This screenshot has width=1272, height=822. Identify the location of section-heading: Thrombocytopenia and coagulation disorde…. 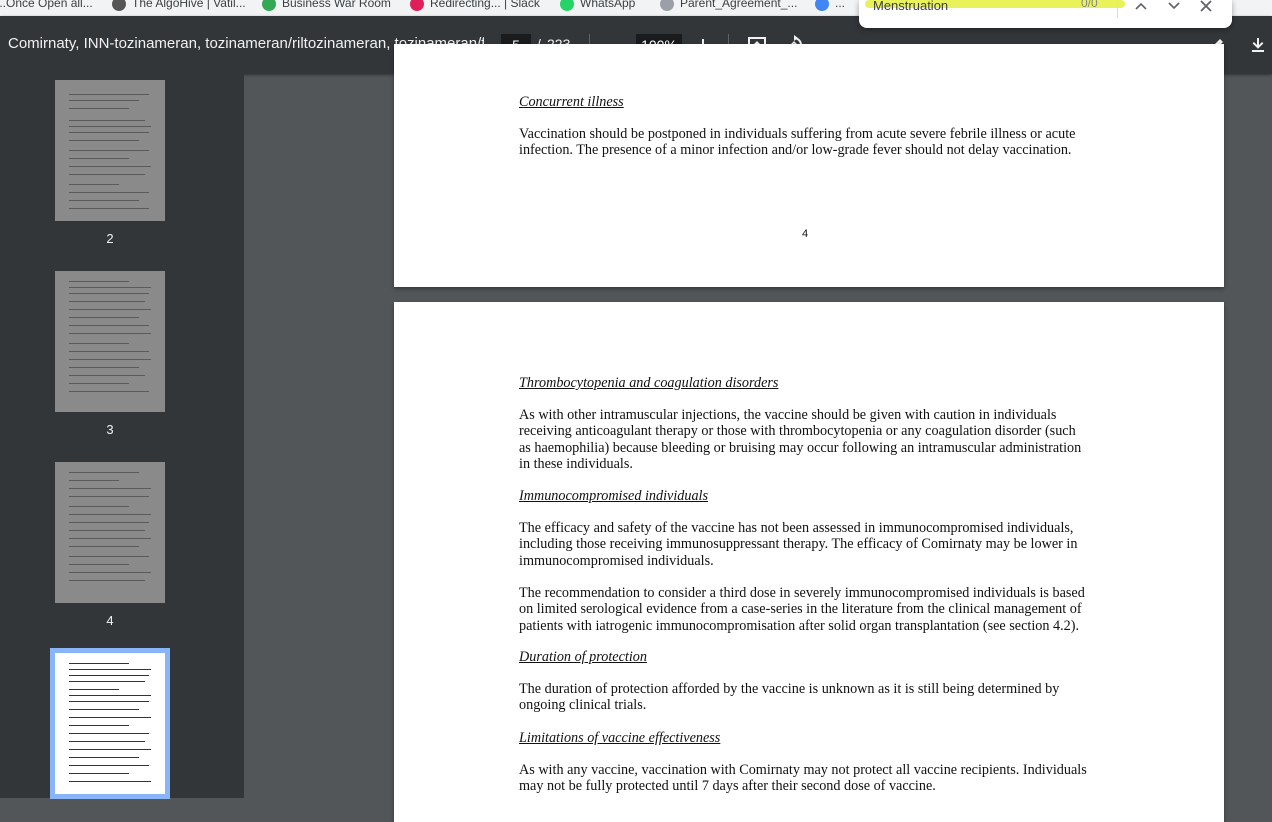
(649, 383).